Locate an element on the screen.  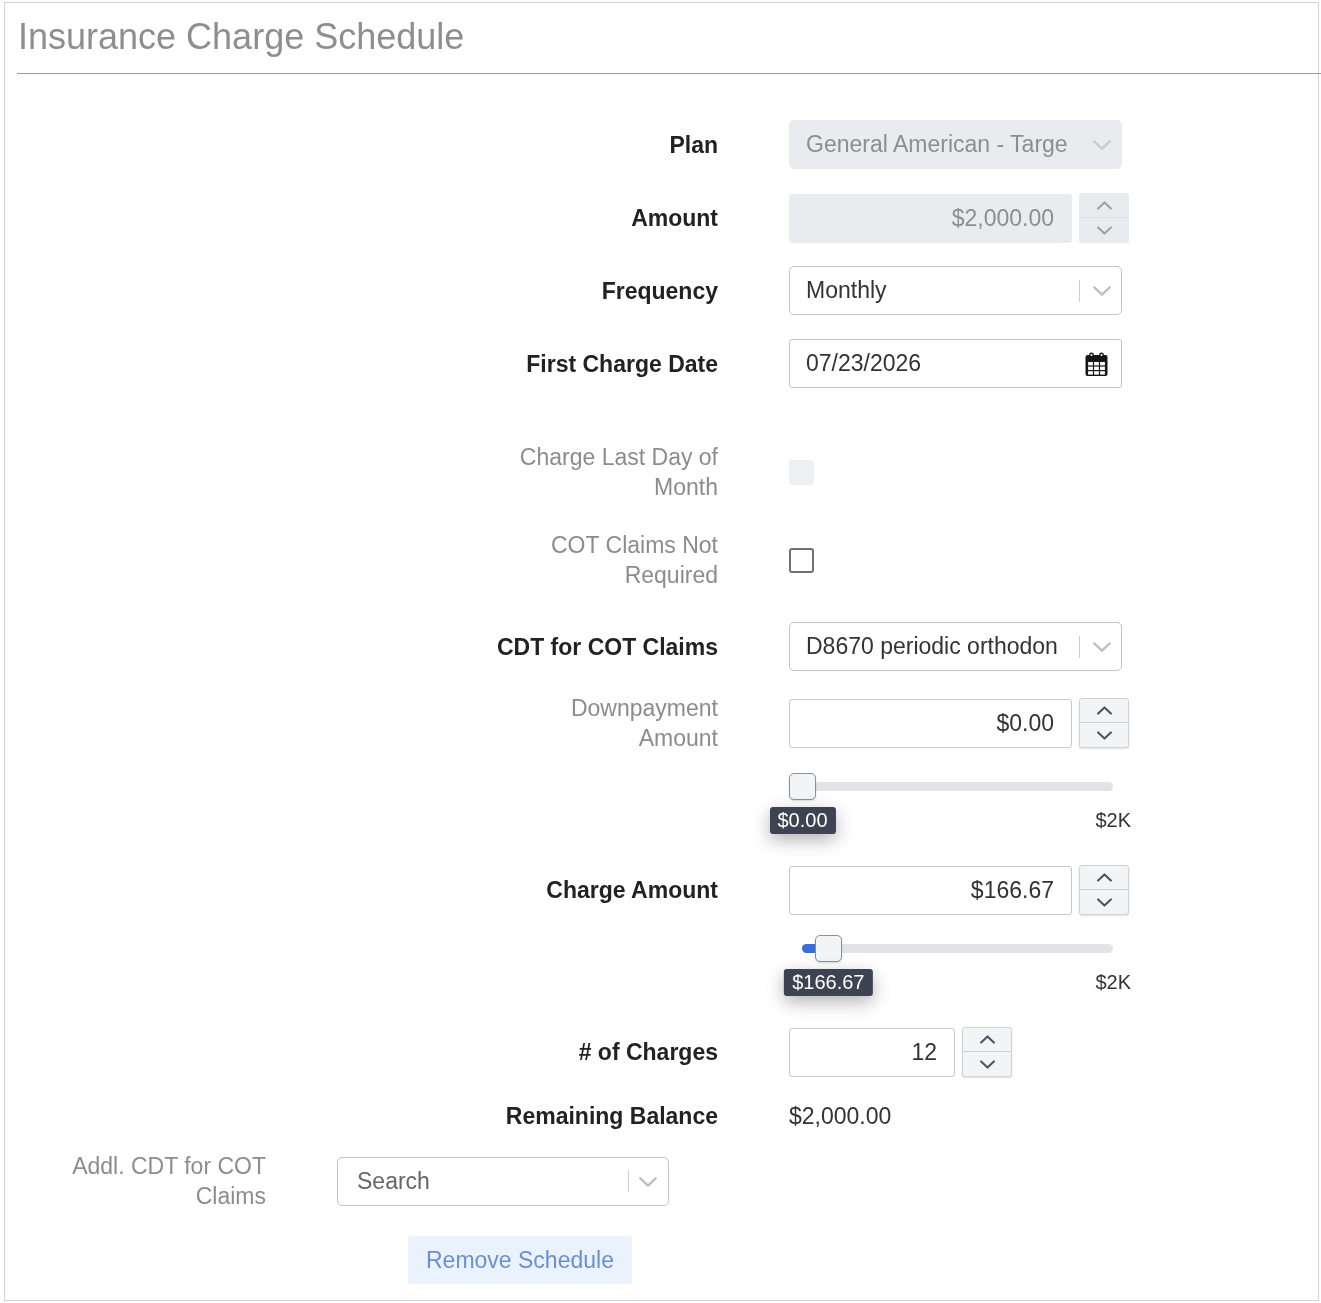
number-field: 12 is located at coordinates (872, 1052).